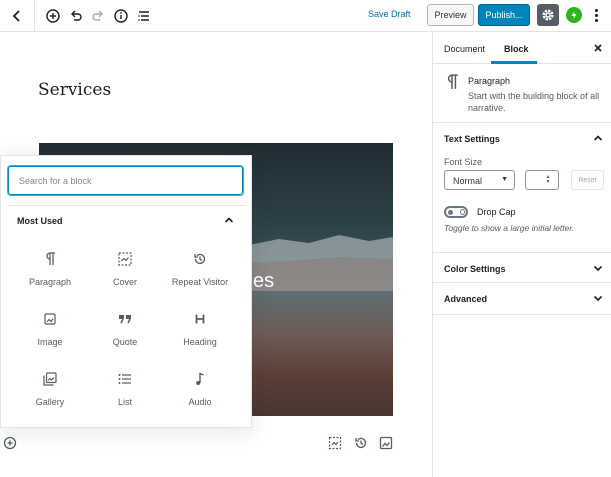 The height and width of the screenshot is (477, 611). I want to click on caret-down-icon: ▼, so click(504, 179).